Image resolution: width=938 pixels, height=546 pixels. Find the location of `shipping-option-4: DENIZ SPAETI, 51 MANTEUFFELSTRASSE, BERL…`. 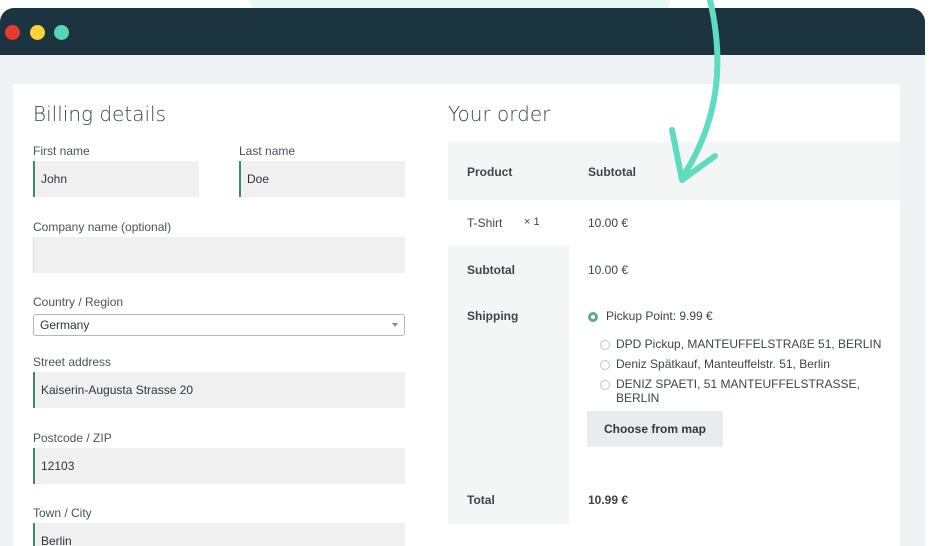

shipping-option-4: DENIZ SPAETI, 51 MANTEUFFELSTRASSE, BERL… is located at coordinates (758, 391).